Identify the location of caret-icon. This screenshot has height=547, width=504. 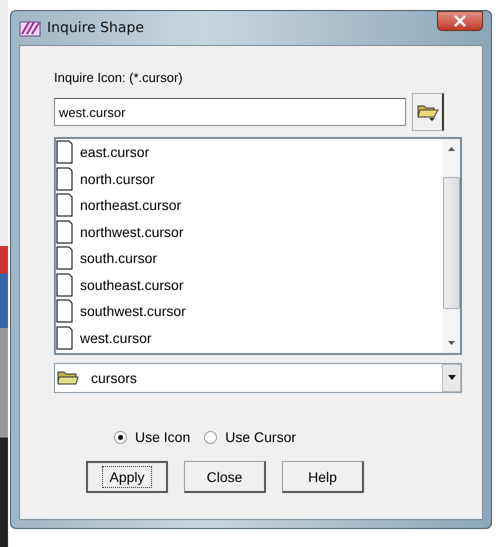
(451, 378).